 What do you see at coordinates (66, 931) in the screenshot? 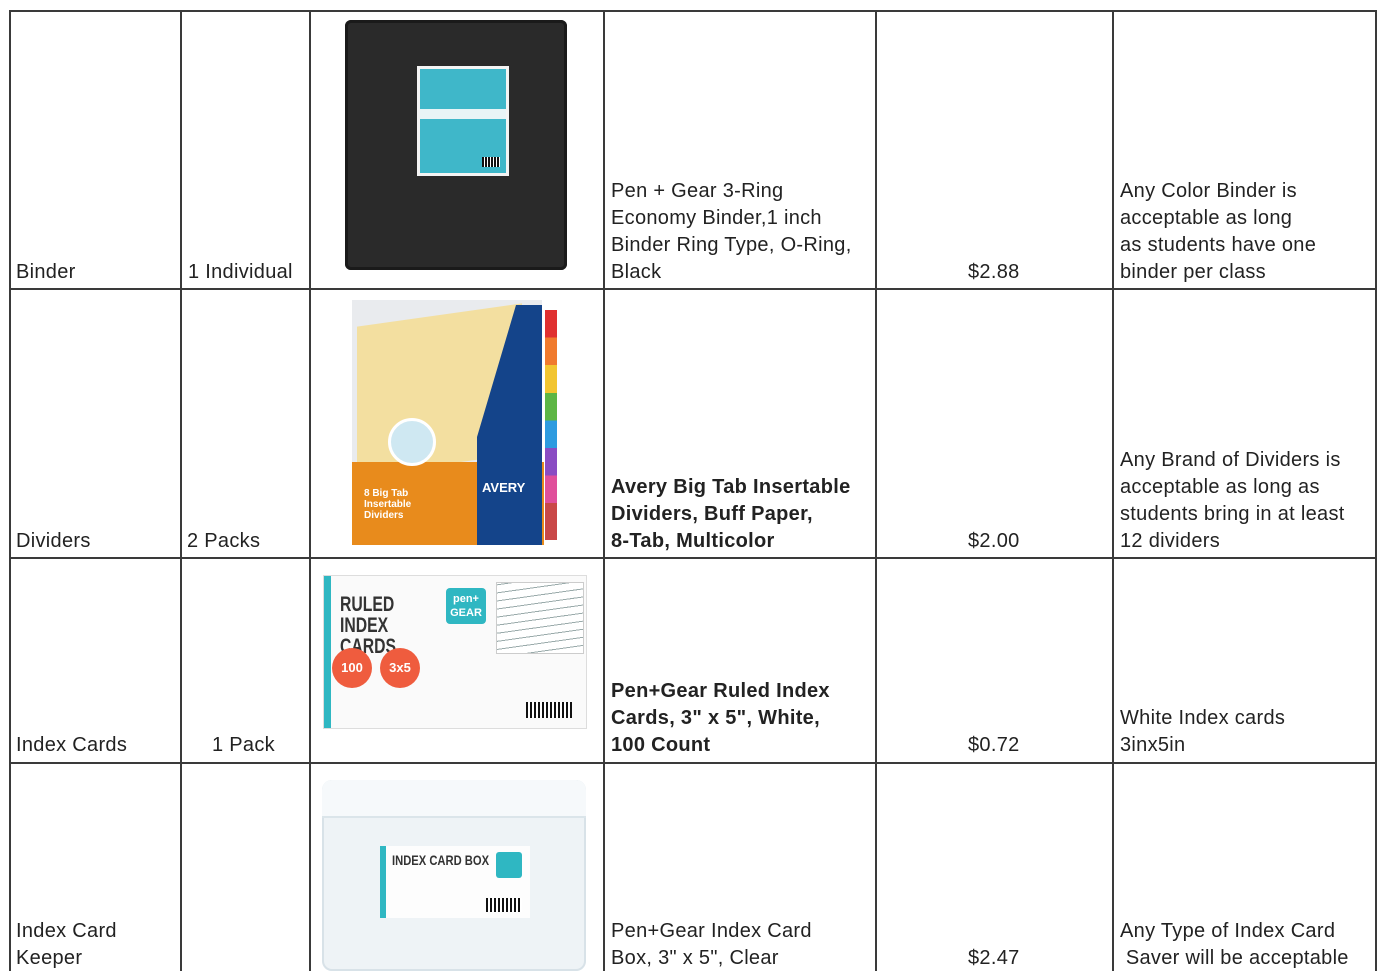
I see `item-name: Index Card` at bounding box center [66, 931].